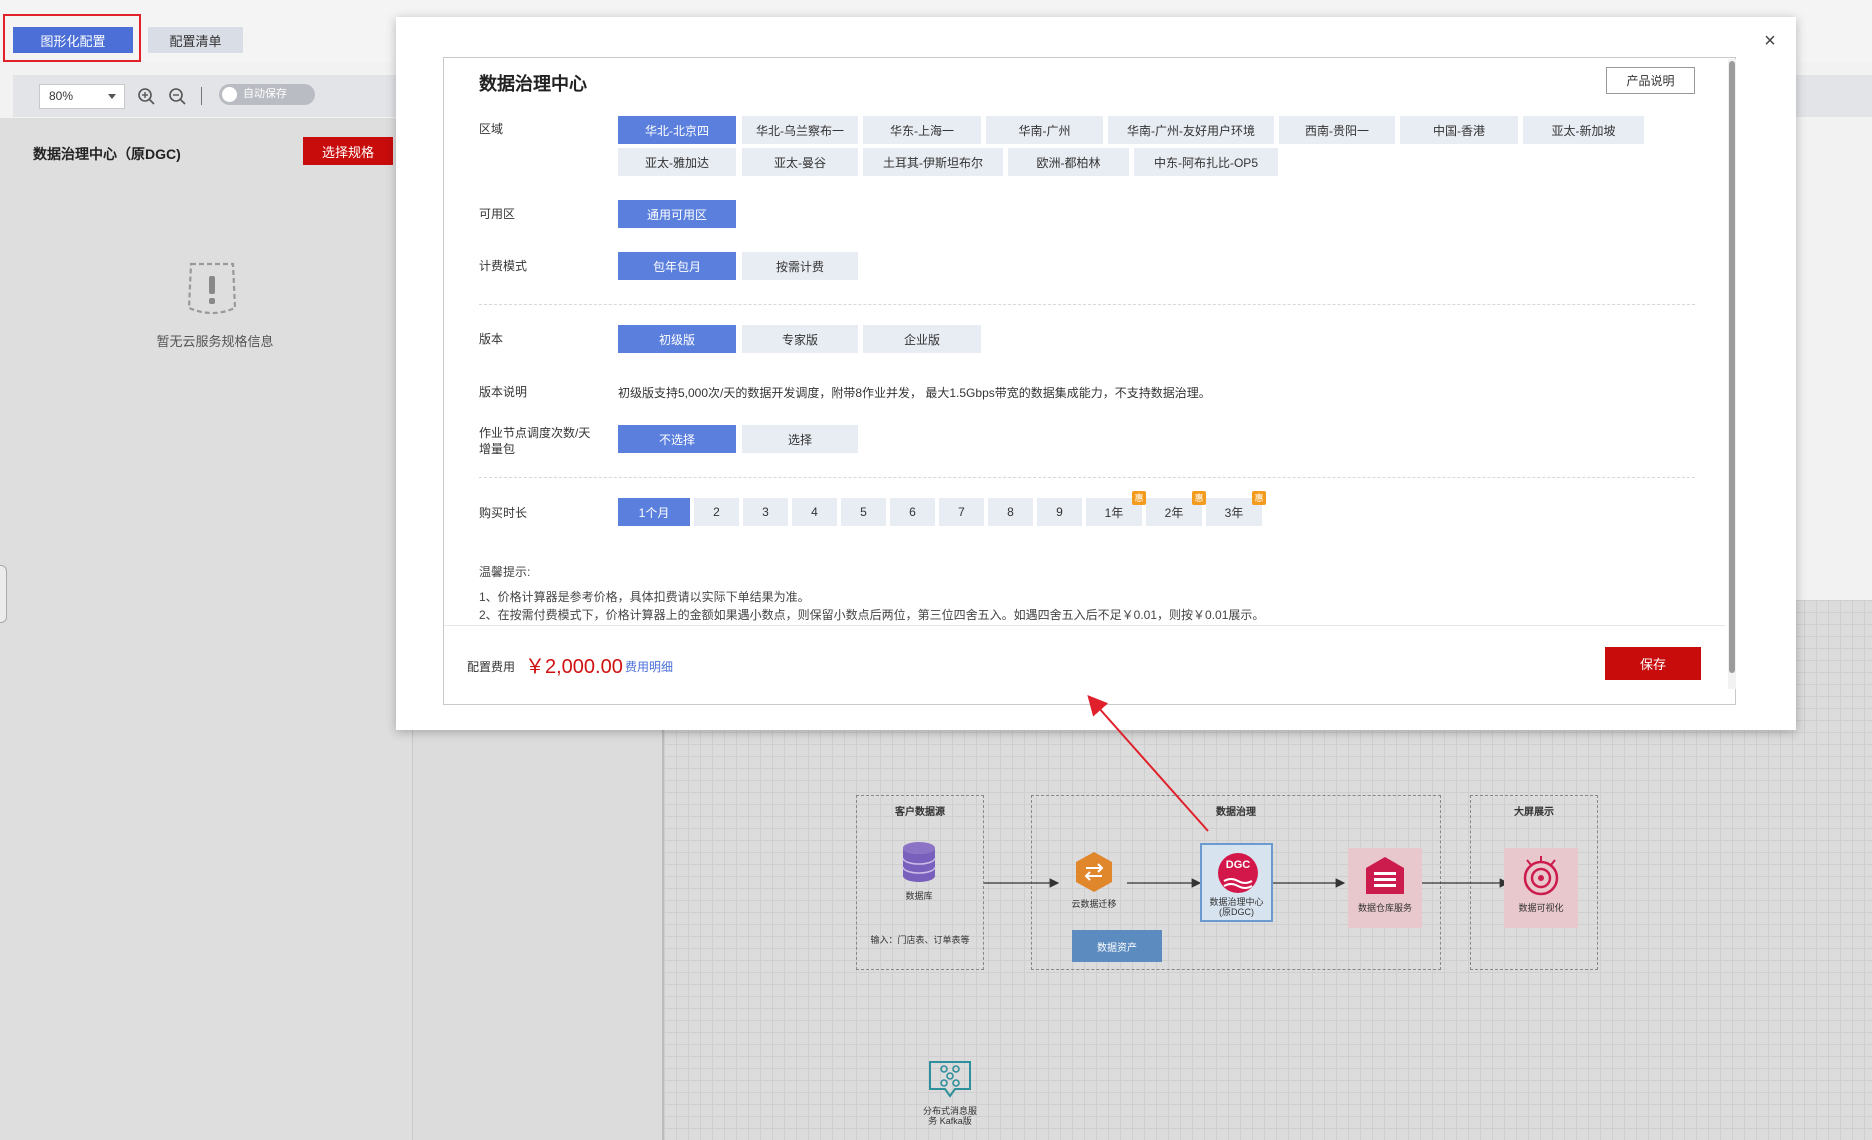 This screenshot has width=1872, height=1140. I want to click on duration-label: 购买时长, so click(503, 513).